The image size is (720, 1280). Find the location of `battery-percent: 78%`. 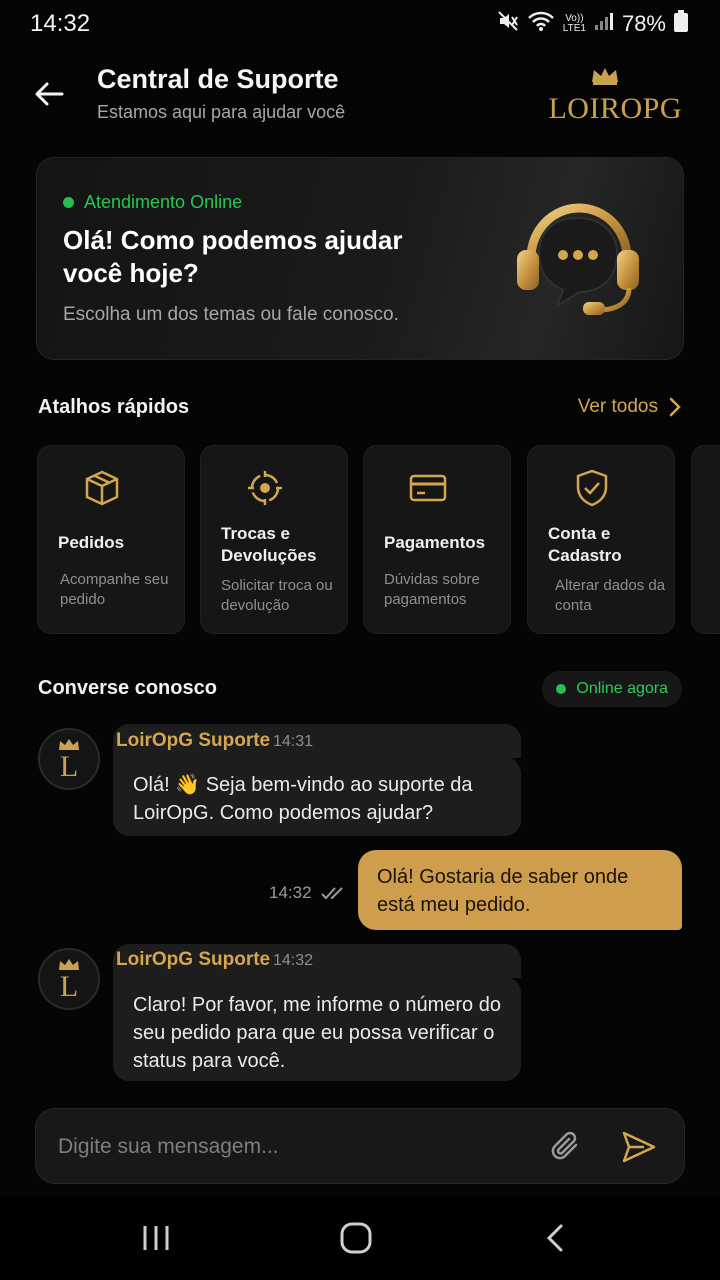

battery-percent: 78% is located at coordinates (643, 23).